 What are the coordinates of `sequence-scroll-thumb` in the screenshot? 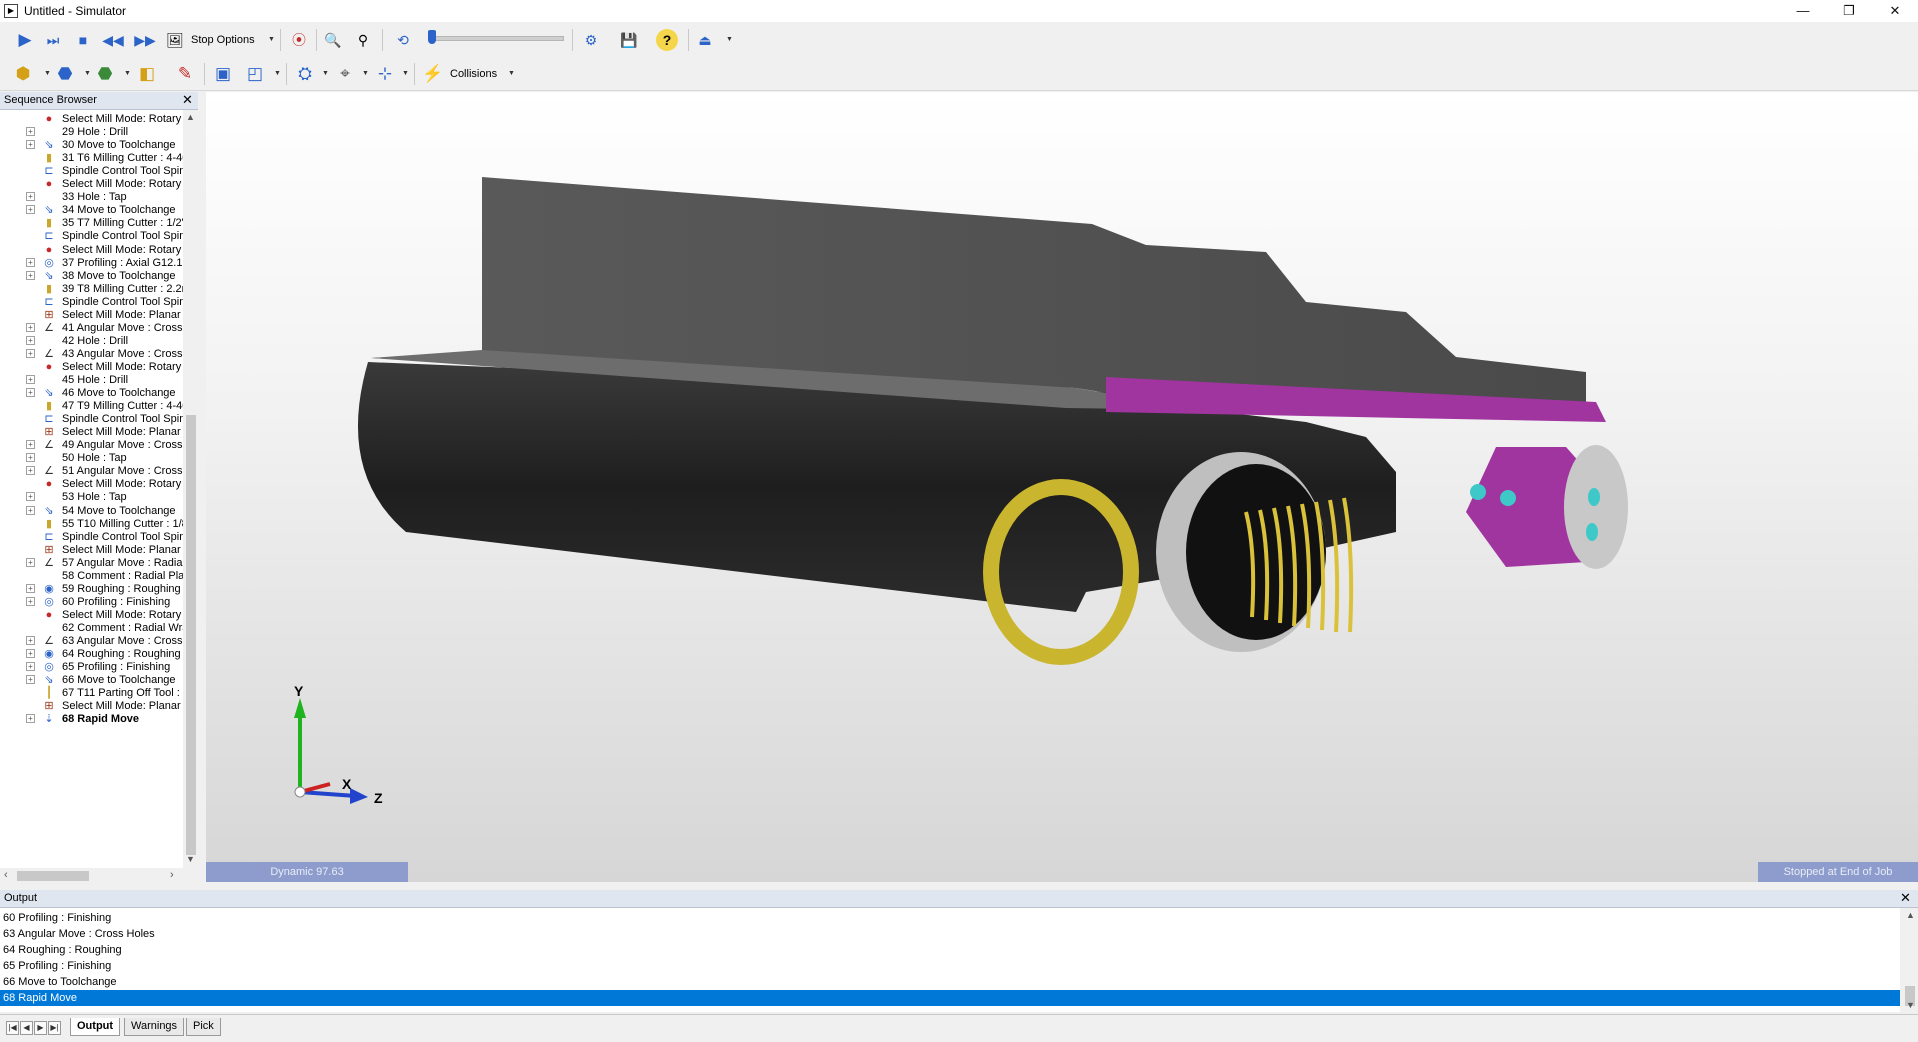 It's located at (191, 635).